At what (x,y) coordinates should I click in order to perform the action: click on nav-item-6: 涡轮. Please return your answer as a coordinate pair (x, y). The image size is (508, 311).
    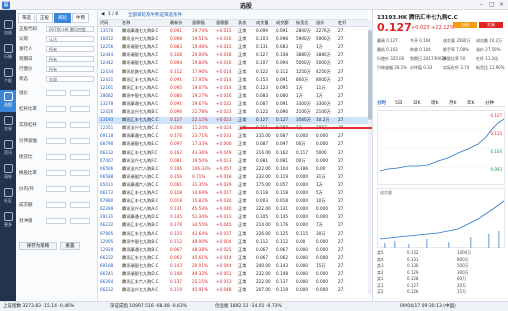
    Looking at the image, I should click on (8, 173).